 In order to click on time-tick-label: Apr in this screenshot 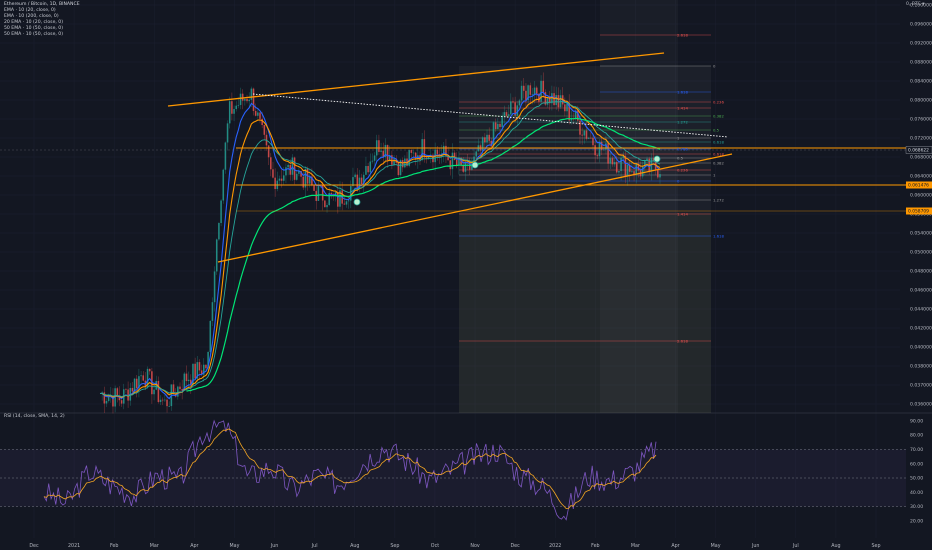, I will do `click(194, 546)`.